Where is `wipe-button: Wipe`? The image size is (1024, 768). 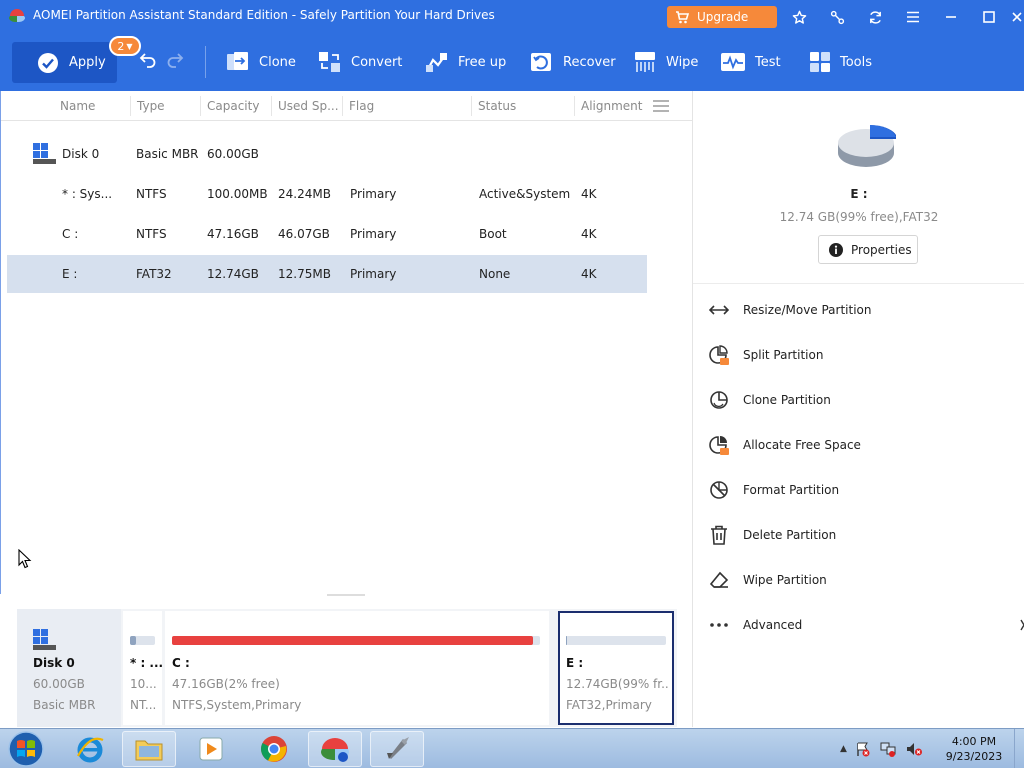 wipe-button: Wipe is located at coordinates (665, 62).